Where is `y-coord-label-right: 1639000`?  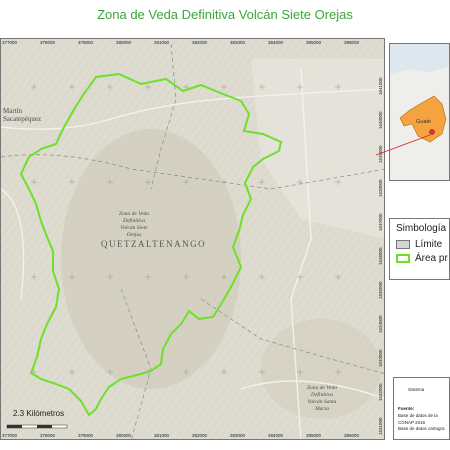
y-coord-label-right: 1639000 is located at coordinates (380, 154).